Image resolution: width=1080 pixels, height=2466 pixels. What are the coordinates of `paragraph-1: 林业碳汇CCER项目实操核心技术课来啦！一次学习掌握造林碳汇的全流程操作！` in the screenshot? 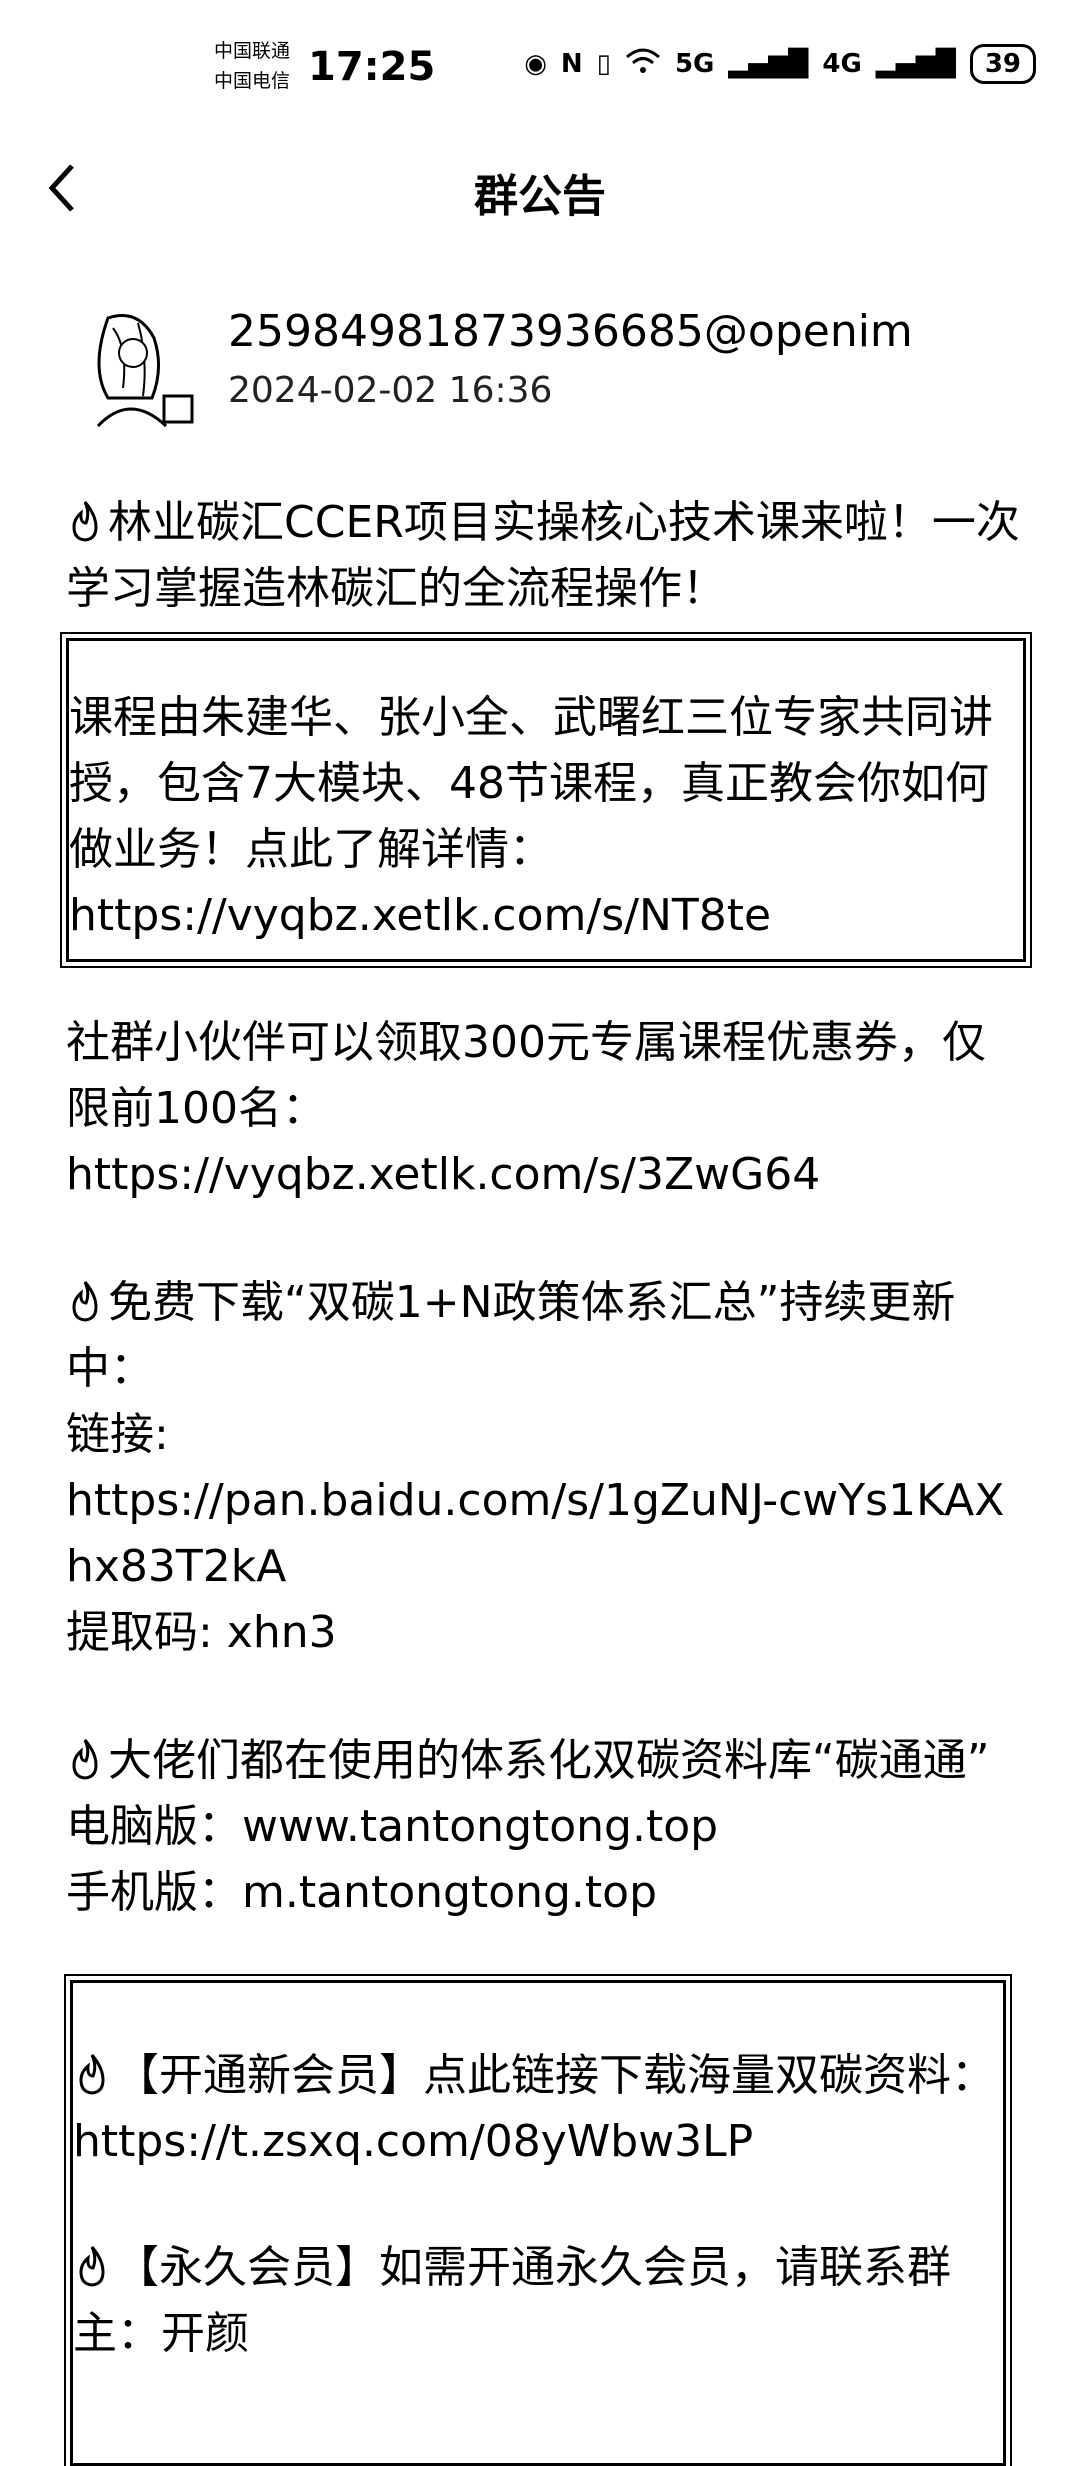 It's located at (543, 555).